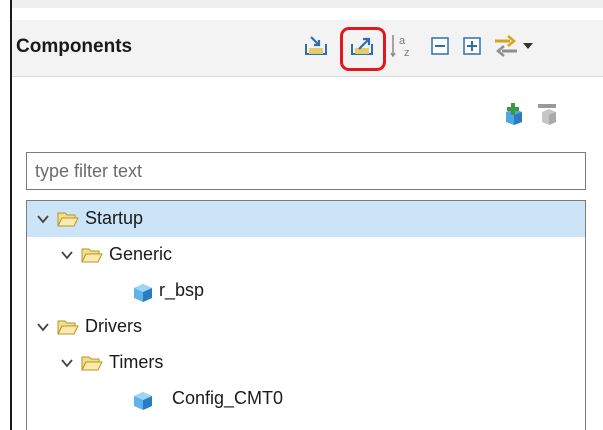 This screenshot has width=603, height=430. What do you see at coordinates (228, 398) in the screenshot?
I see `tree-item-label: Config_CMT0` at bounding box center [228, 398].